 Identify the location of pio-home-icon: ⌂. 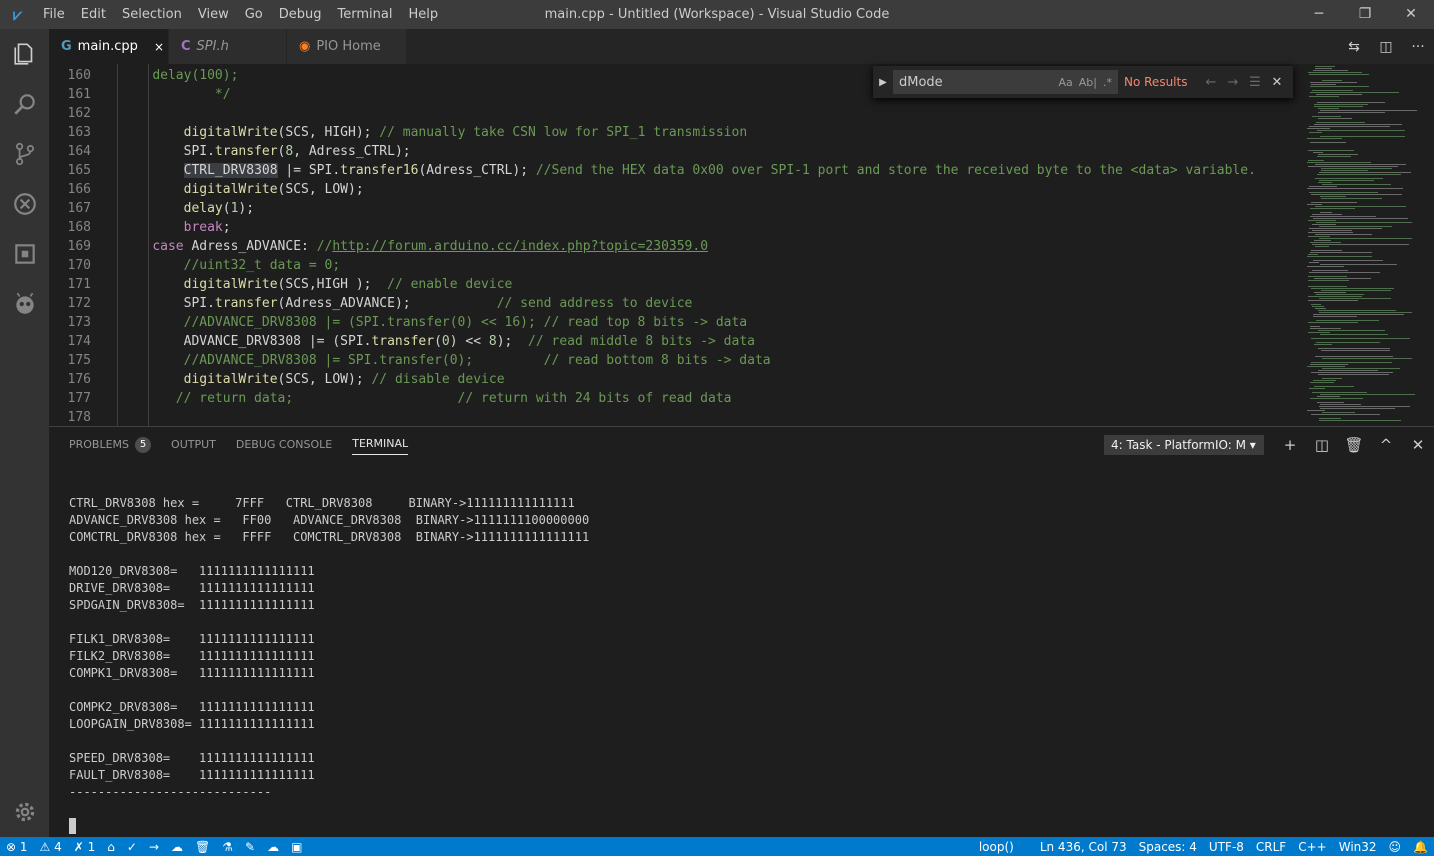
(111, 847).